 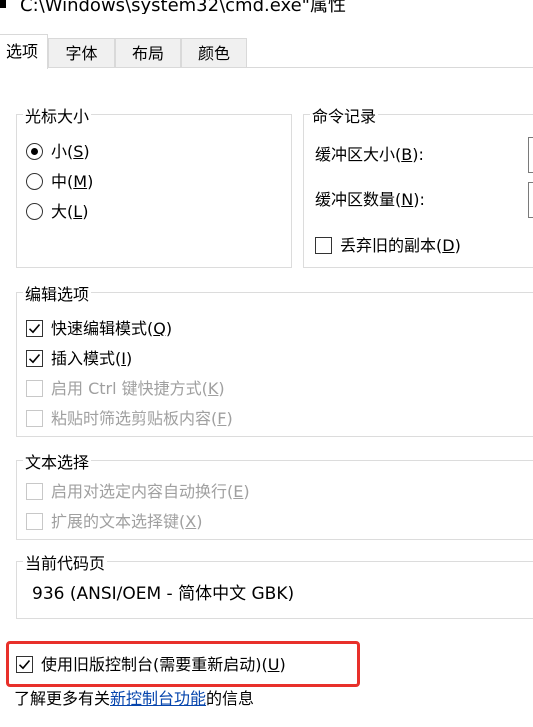 What do you see at coordinates (57, 293) in the screenshot?
I see `edit-options-legend: 编辑选项` at bounding box center [57, 293].